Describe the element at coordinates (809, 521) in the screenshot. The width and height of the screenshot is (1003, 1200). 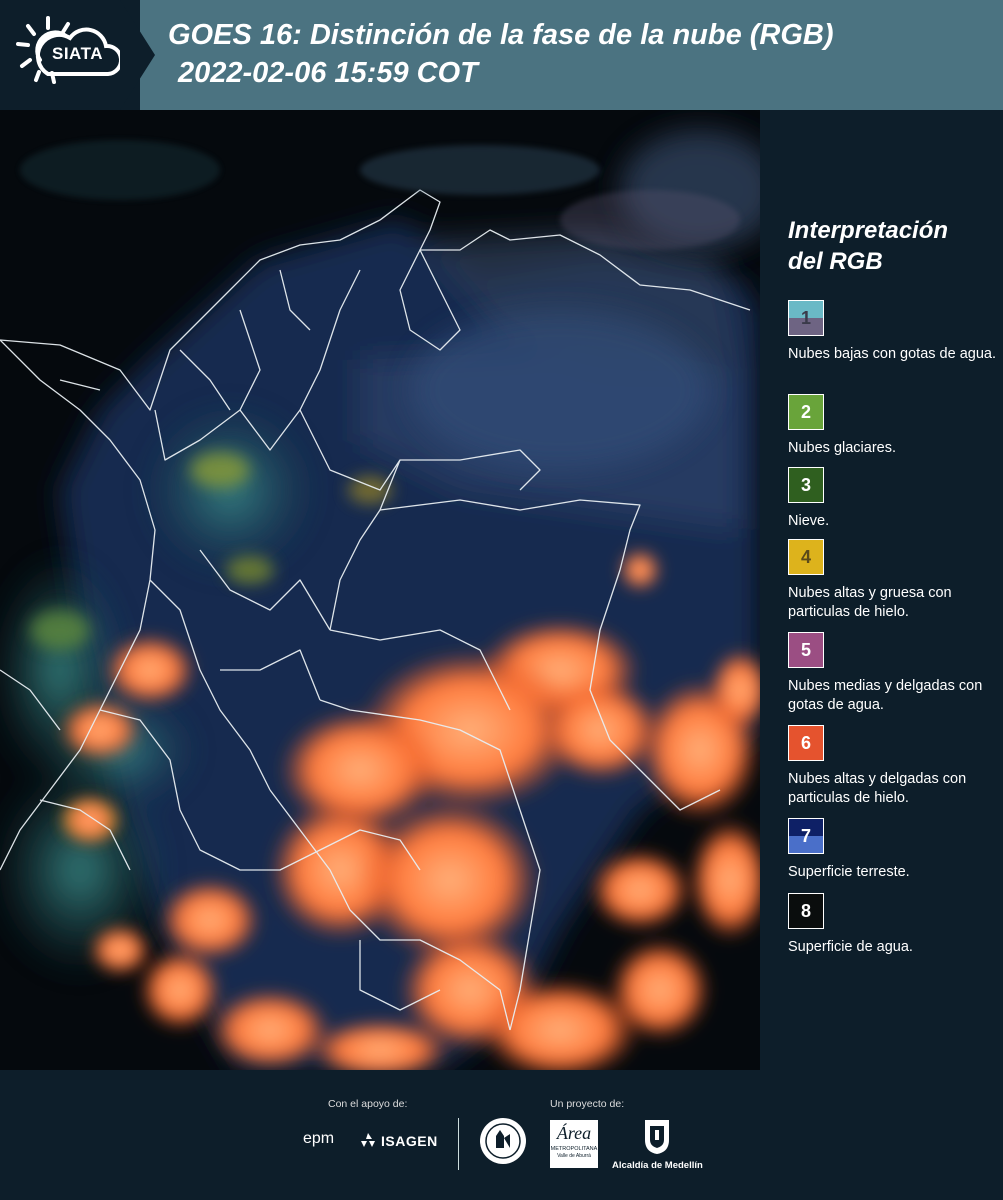
I see `legend-label-3: Nieve.` at that location.